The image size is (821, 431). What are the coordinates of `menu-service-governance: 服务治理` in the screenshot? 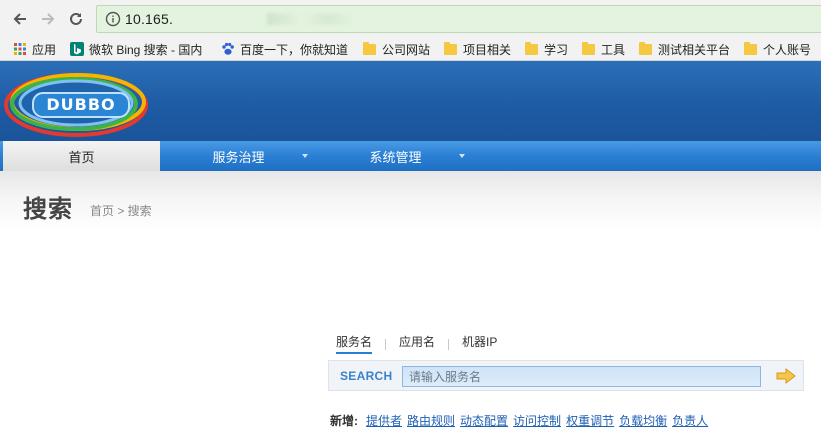 It's located at (238, 156).